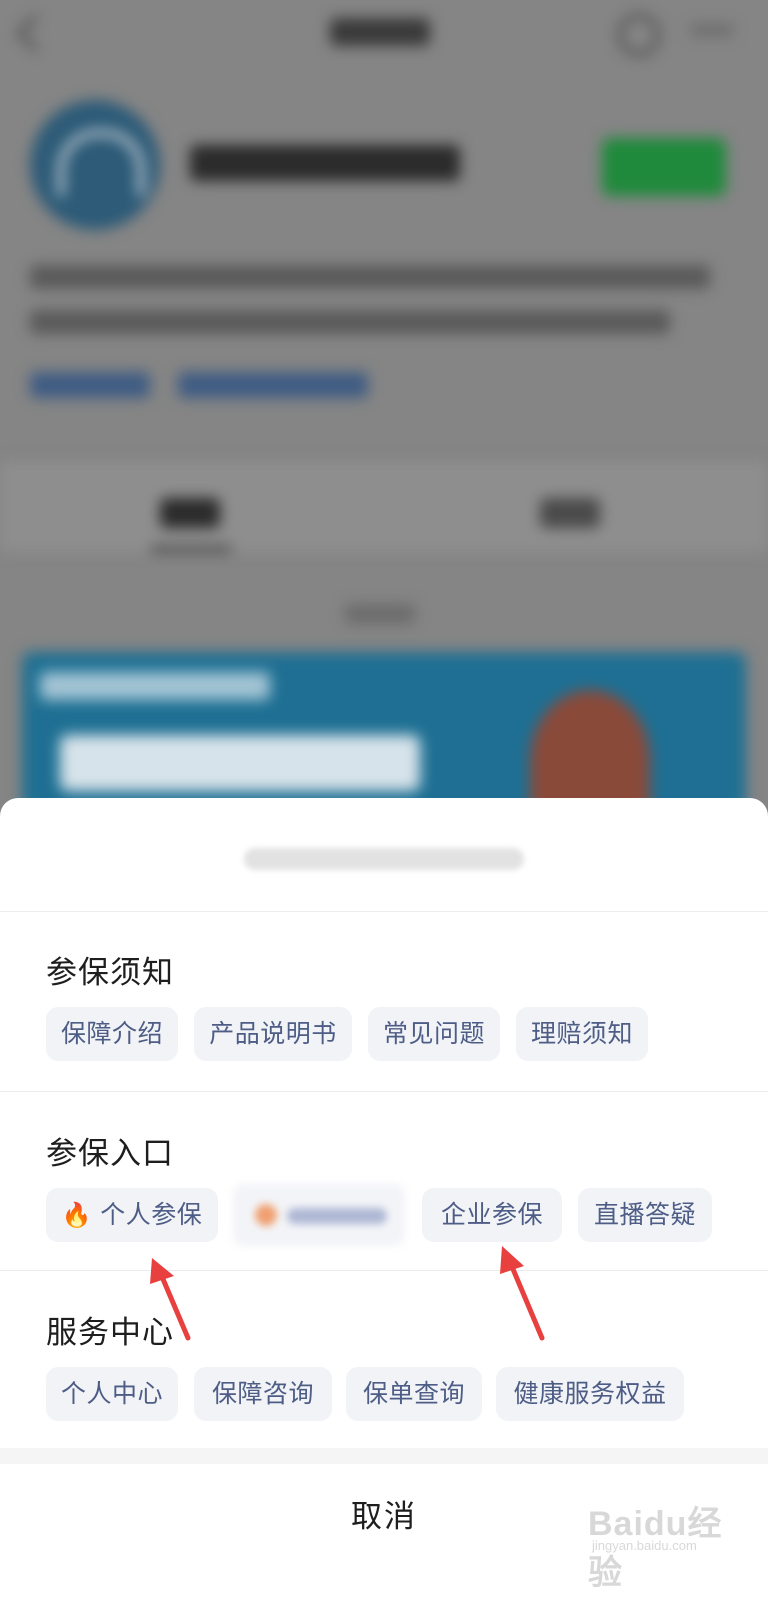  Describe the element at coordinates (384, 1456) in the screenshot. I see `divider-gap` at that location.